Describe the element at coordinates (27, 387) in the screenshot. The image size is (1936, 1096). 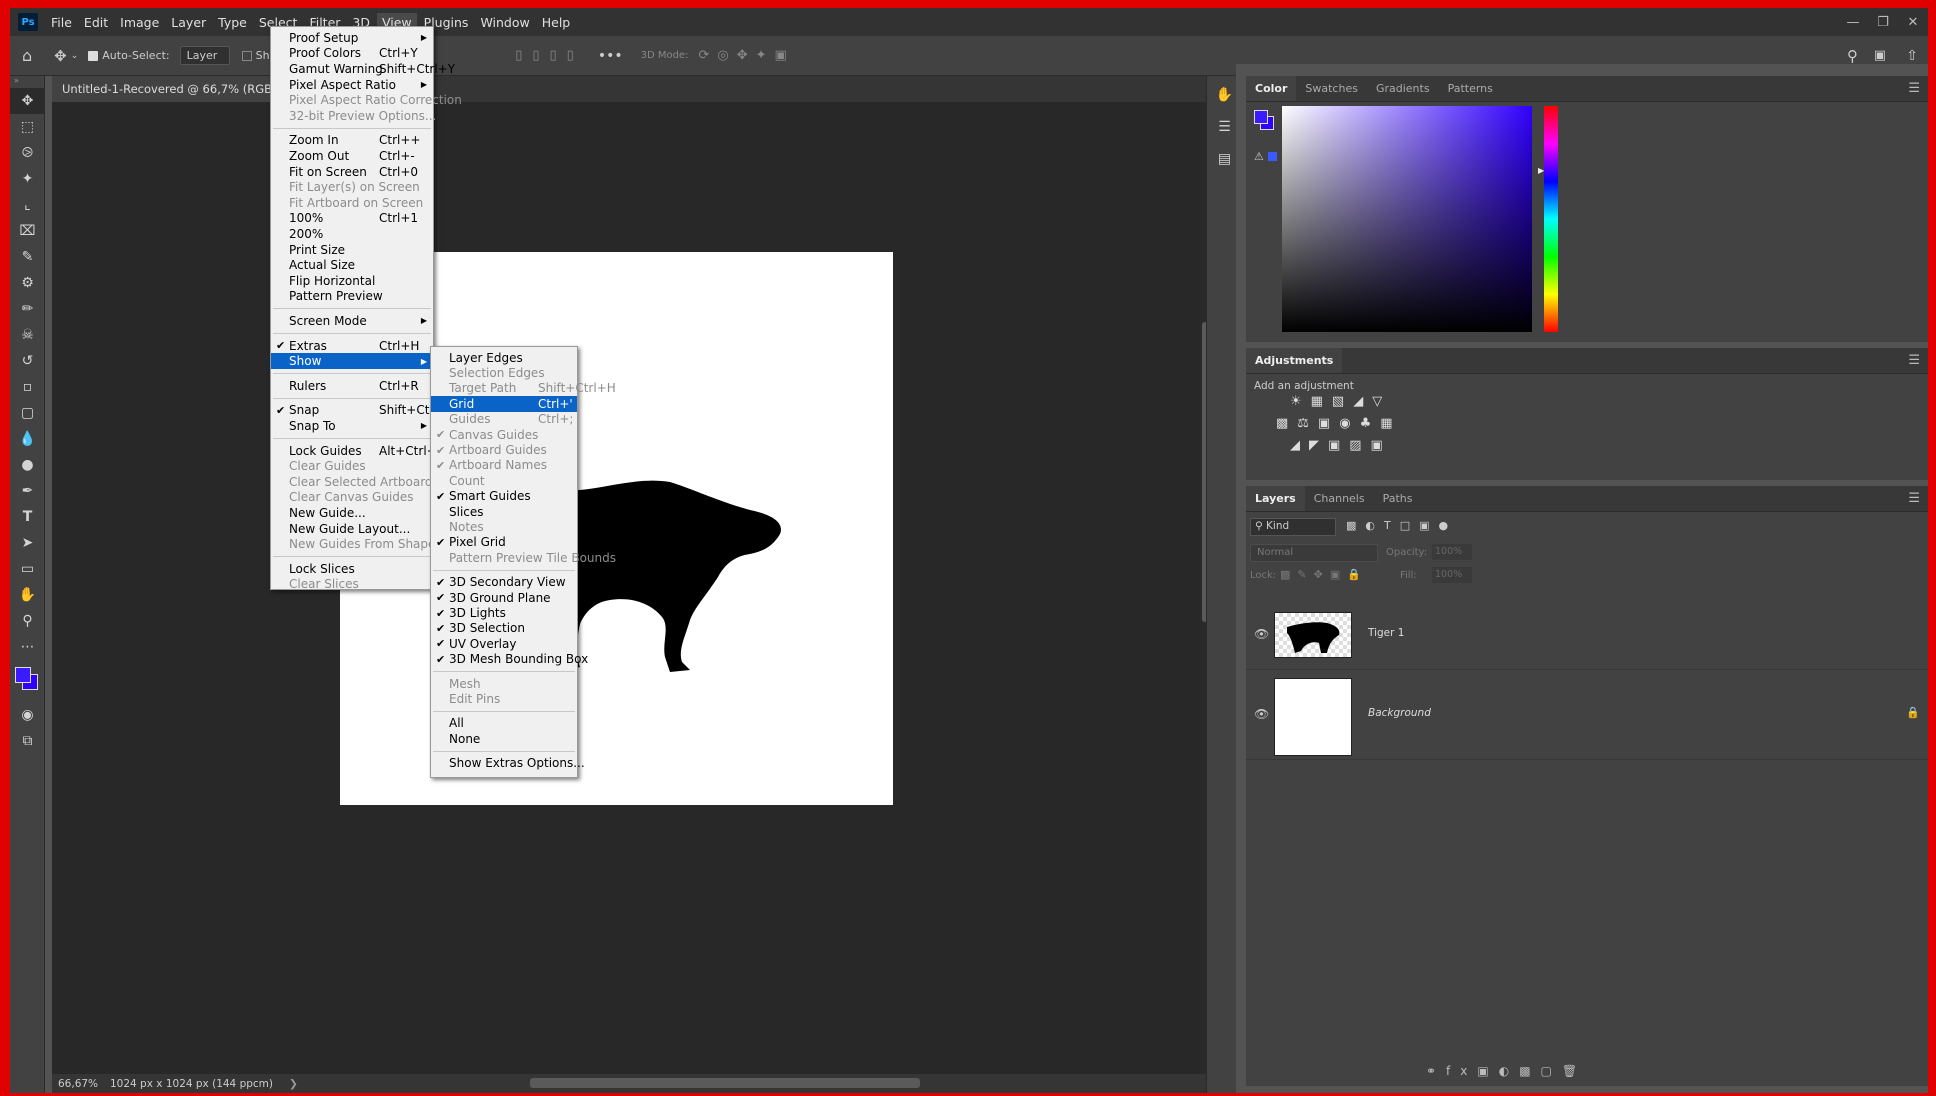
I see `eraser-tool: ▫` at that location.